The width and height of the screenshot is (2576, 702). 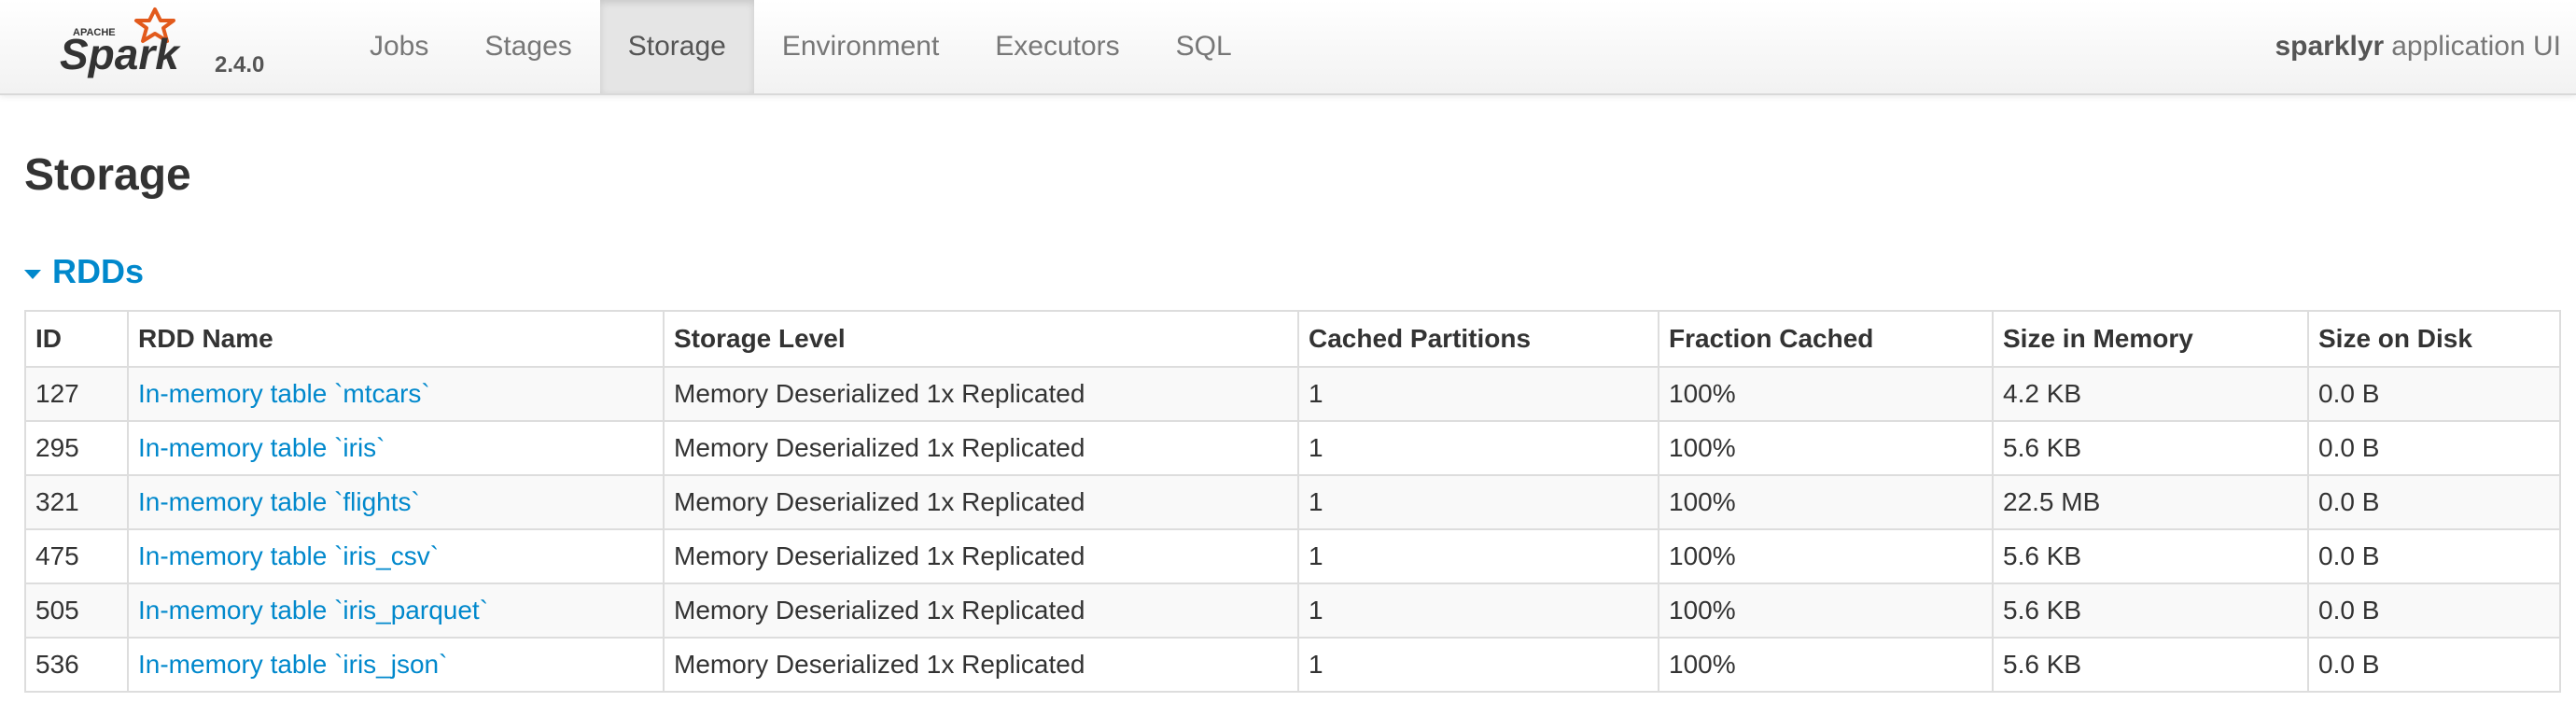 What do you see at coordinates (2150, 502) in the screenshot?
I see `cell-size-in-memory: 22.5 MB` at bounding box center [2150, 502].